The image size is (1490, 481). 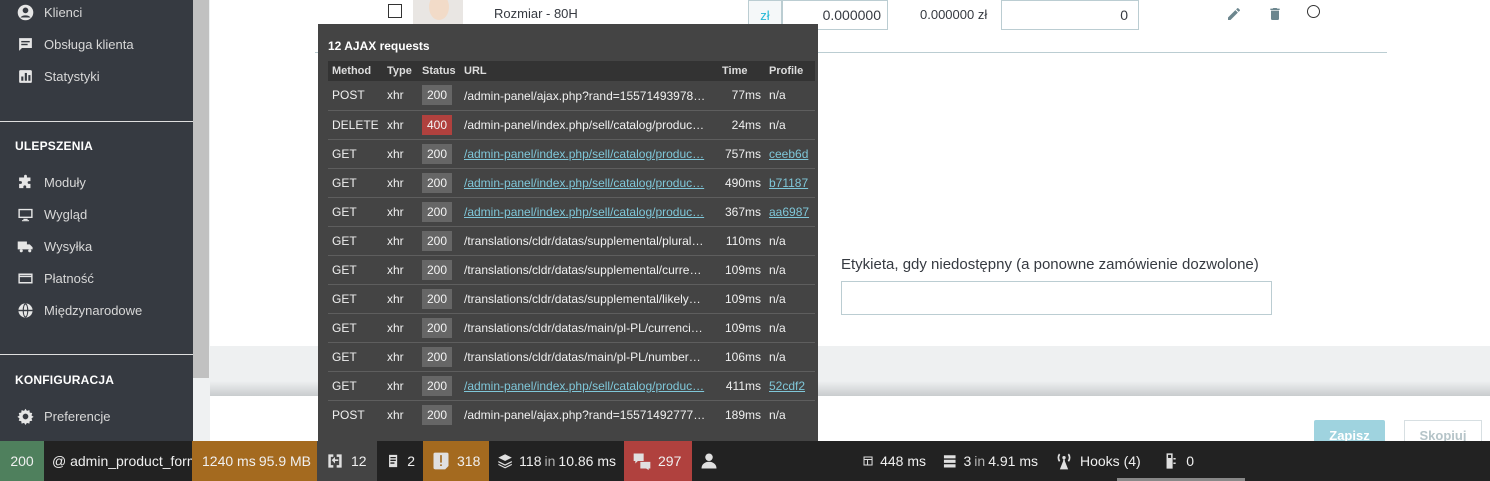 What do you see at coordinates (63, 12) in the screenshot?
I see `sidebar-item-label: Klienci` at bounding box center [63, 12].